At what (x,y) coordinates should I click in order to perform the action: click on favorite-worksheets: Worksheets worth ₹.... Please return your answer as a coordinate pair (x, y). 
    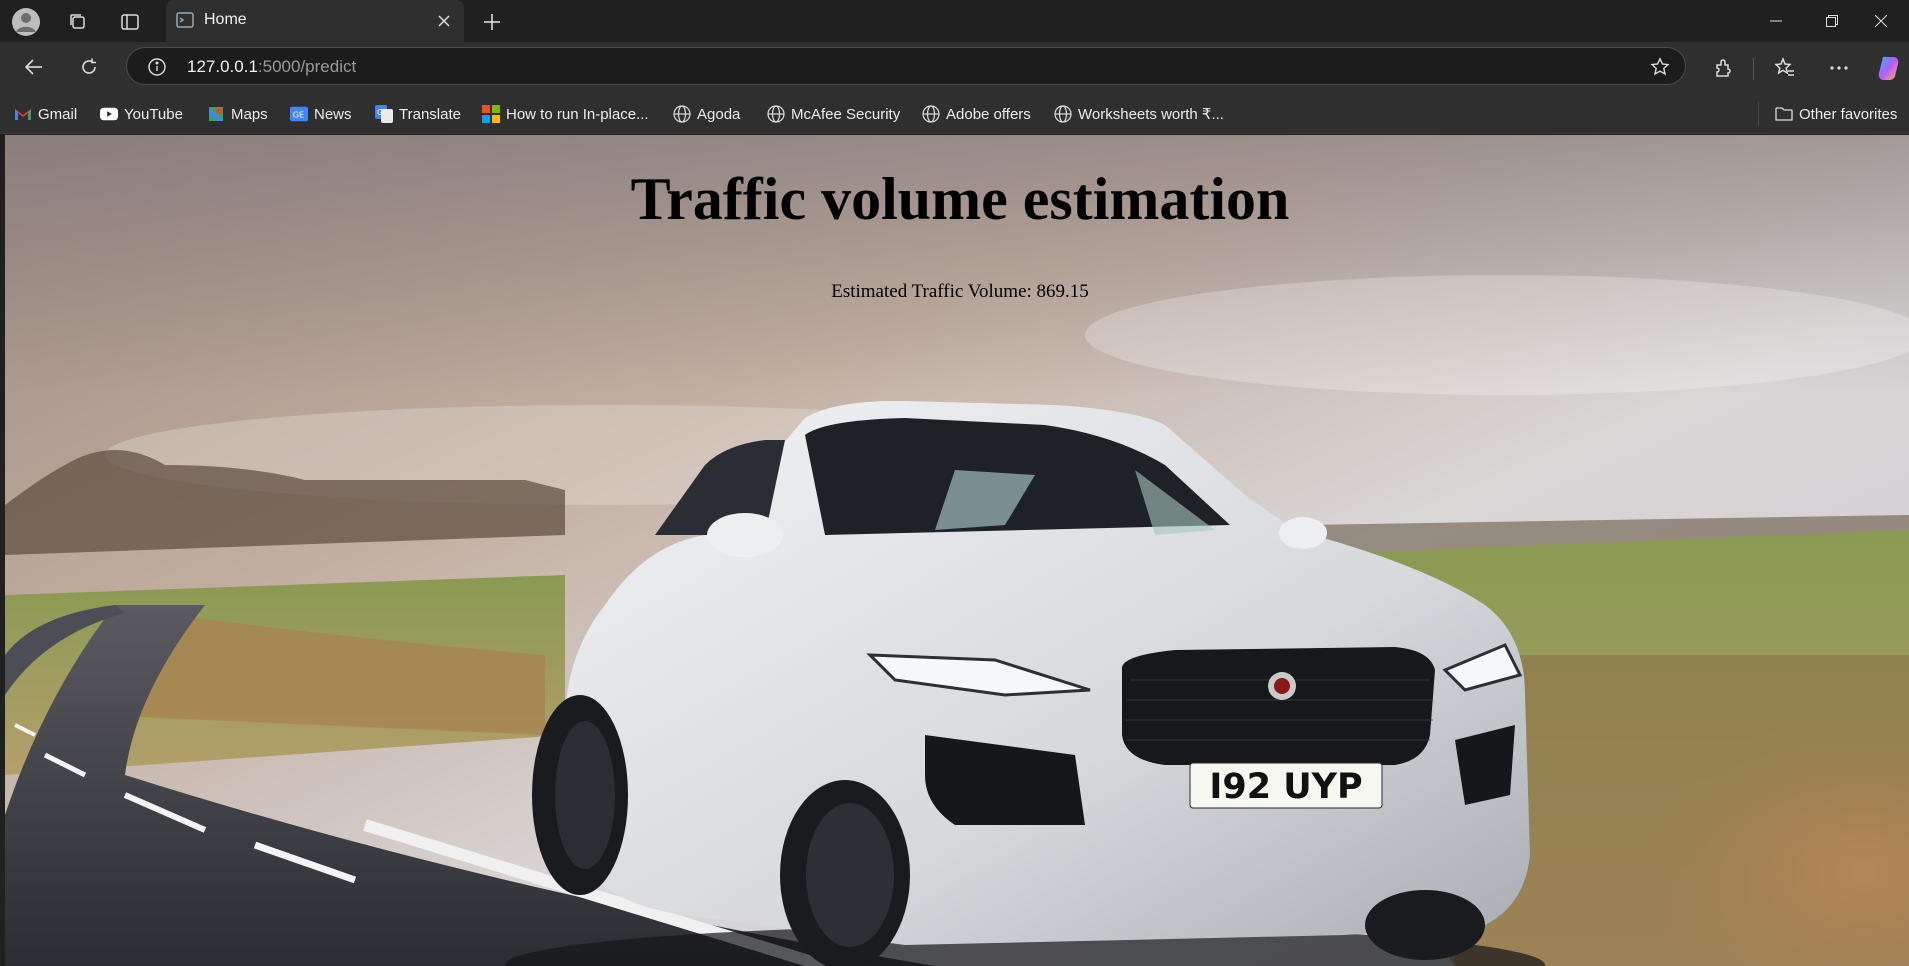
    Looking at the image, I should click on (1139, 114).